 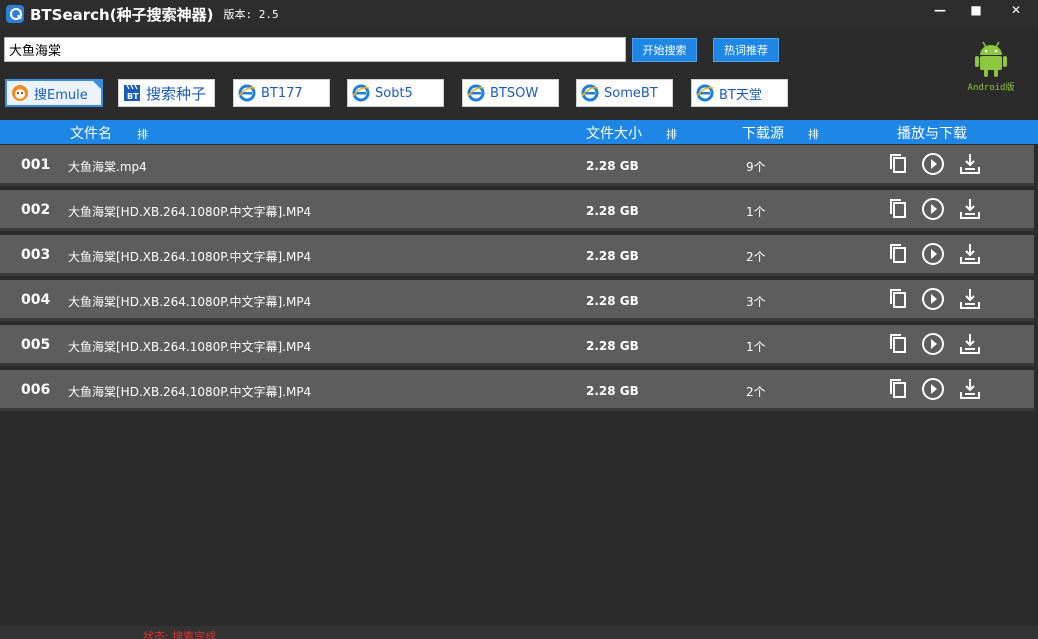 I want to click on minimize-button: —, so click(x=940, y=10).